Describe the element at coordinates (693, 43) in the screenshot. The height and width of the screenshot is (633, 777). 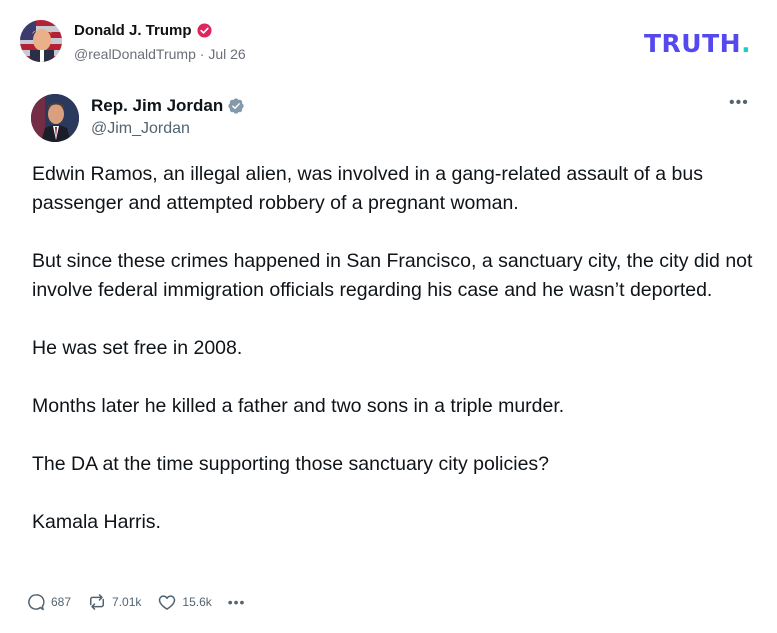
I see `truth-logo-text: TRUTH` at that location.